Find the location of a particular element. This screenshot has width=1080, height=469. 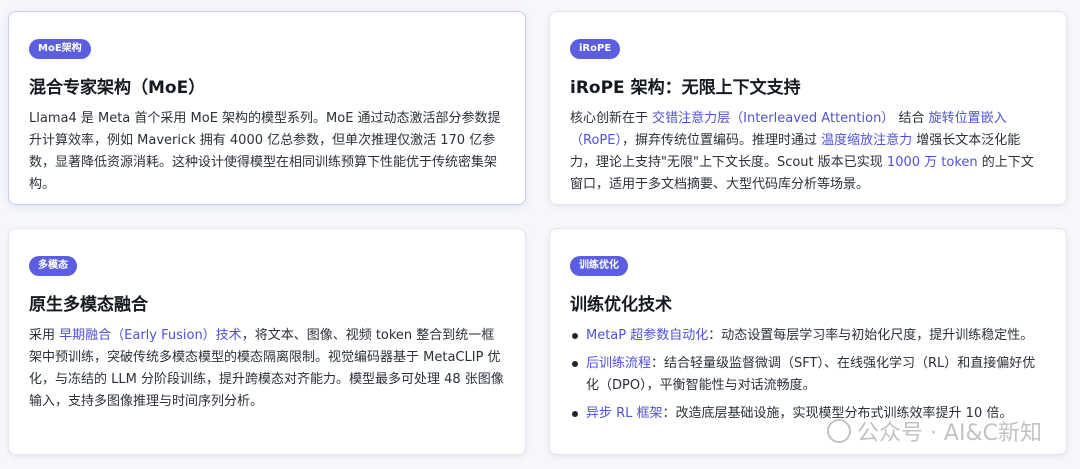

card-badge: iRoPE is located at coordinates (595, 49).